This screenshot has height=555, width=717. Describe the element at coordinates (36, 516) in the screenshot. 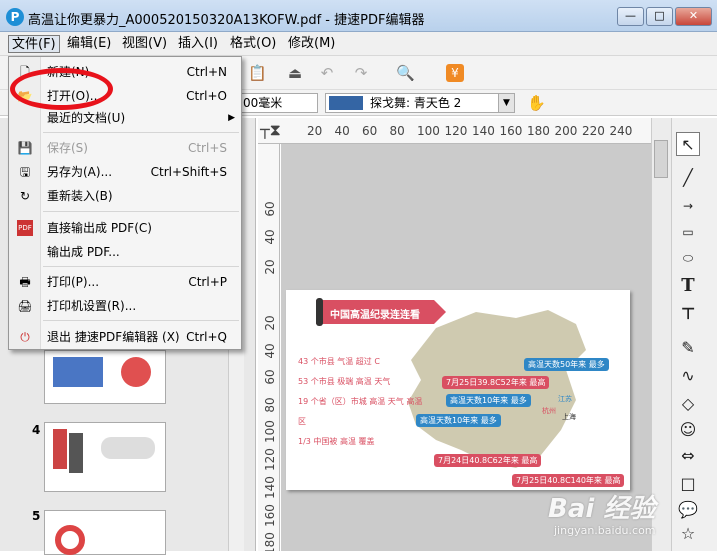

I see `page-number: 5` at that location.